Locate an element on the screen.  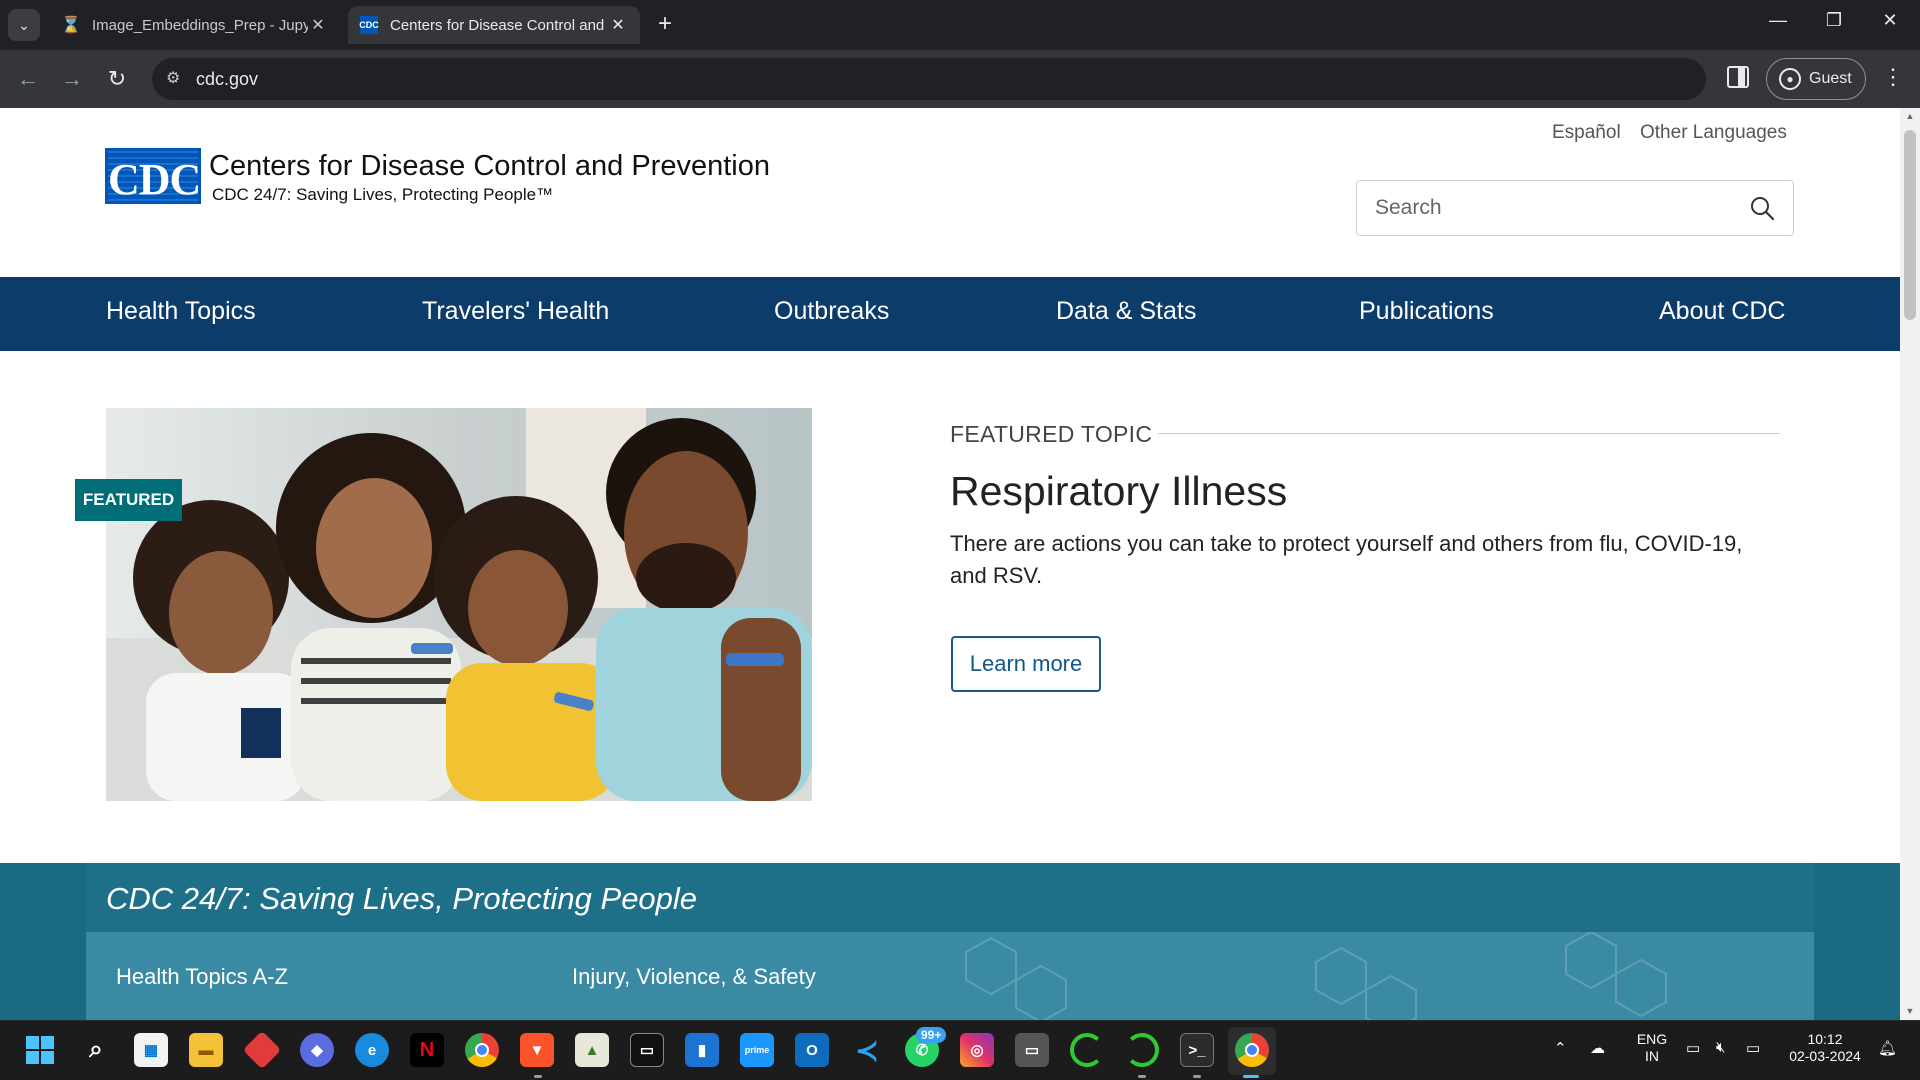
address-bar: ⚙ cdc.gov is located at coordinates (929, 79).